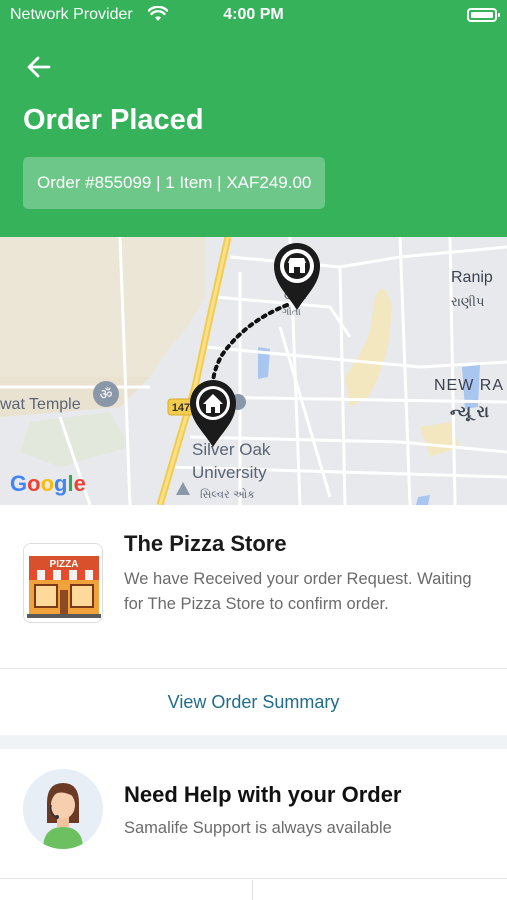  I want to click on support-agent-avatar, so click(63, 809).